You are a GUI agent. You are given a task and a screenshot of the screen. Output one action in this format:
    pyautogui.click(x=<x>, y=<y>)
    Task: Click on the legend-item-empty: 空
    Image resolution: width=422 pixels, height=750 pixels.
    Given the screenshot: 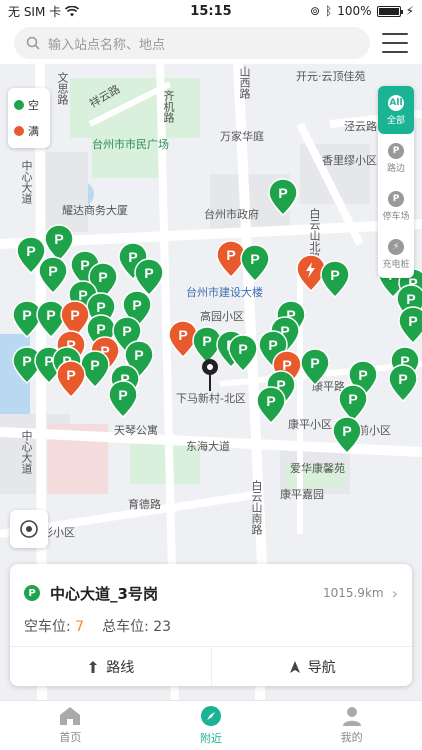 What is the action you would take?
    pyautogui.click(x=29, y=105)
    